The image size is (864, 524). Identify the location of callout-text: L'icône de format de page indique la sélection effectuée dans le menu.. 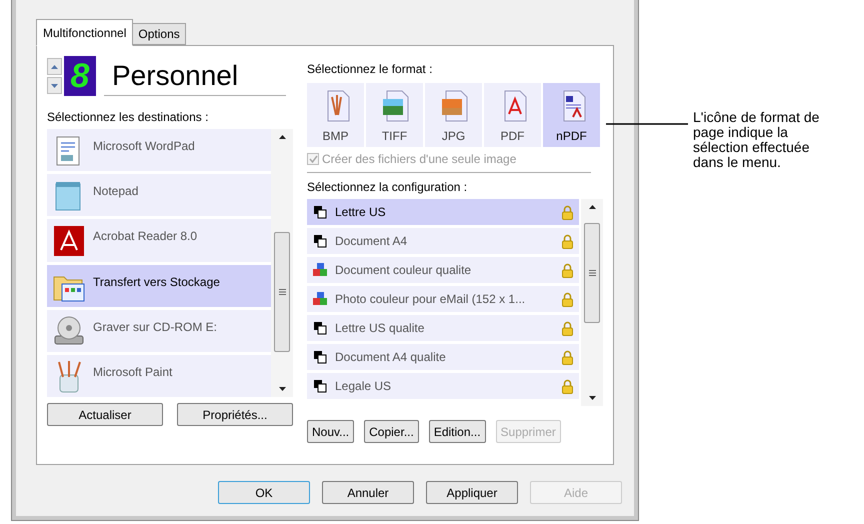
(756, 140).